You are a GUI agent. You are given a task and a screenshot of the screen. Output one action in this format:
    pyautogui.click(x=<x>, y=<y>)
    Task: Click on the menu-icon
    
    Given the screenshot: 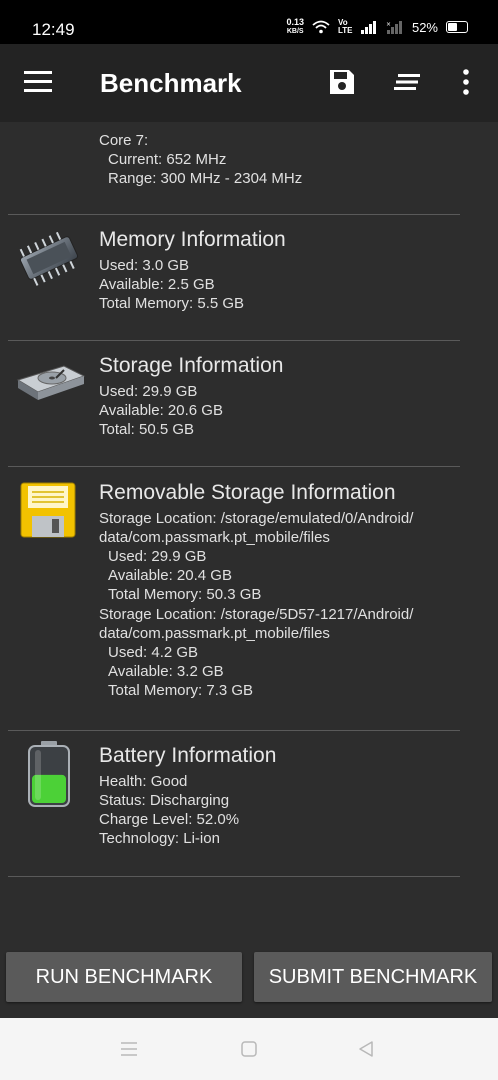 What is the action you would take?
    pyautogui.click(x=38, y=82)
    